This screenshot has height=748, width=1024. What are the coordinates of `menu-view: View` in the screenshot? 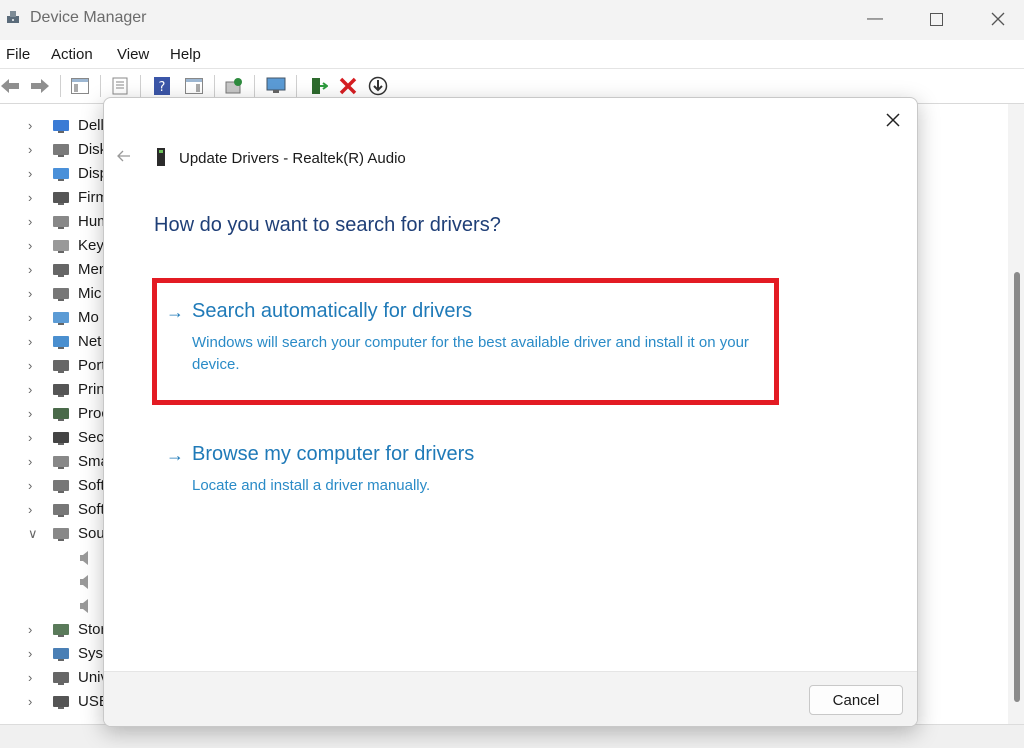 It's located at (133, 54).